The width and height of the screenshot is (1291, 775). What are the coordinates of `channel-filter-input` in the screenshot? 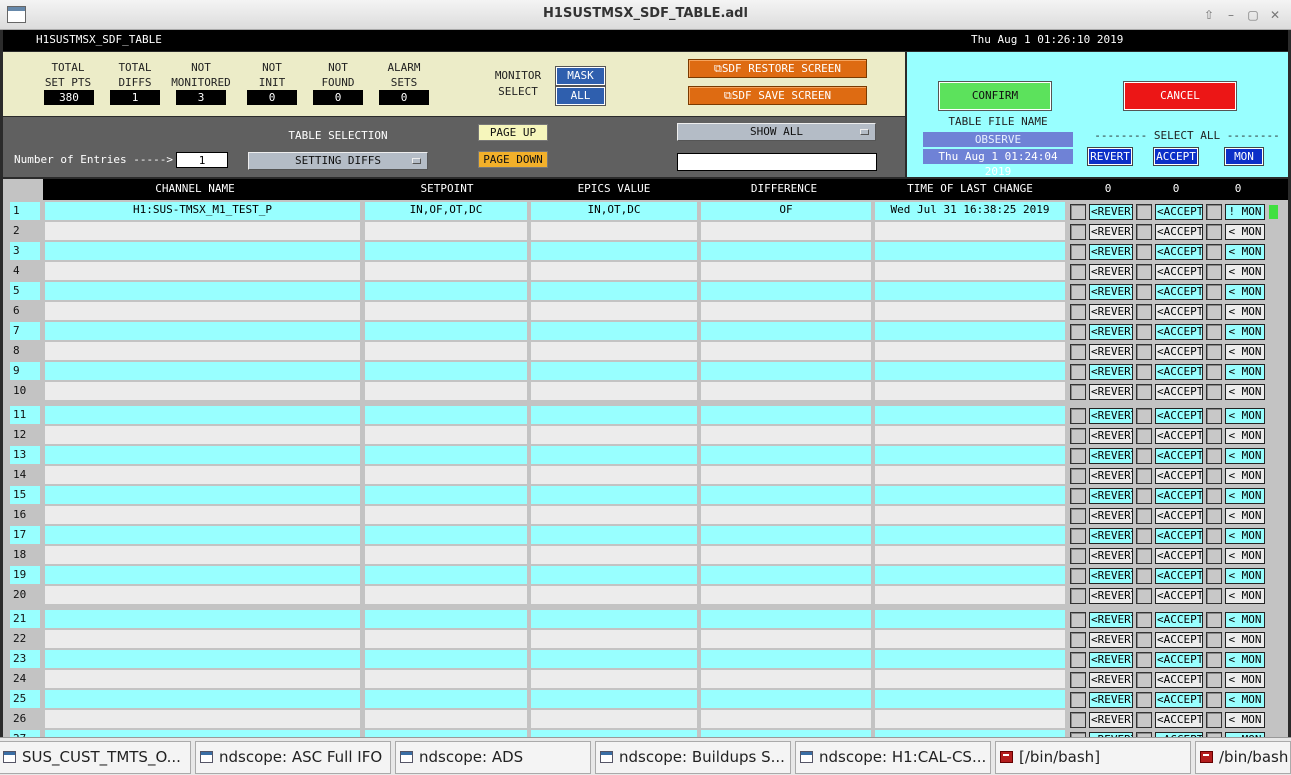 It's located at (777, 162).